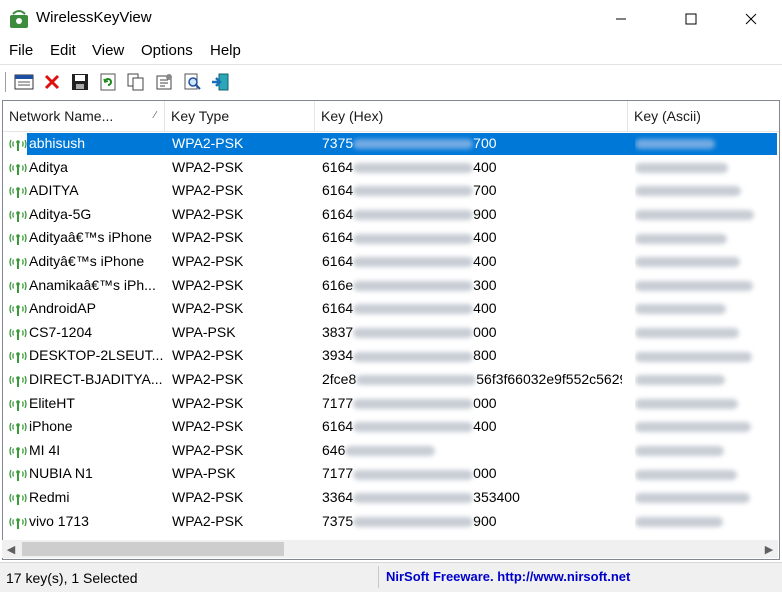 Image resolution: width=782 pixels, height=592 pixels. I want to click on table-row: NUBIA N1 WPA-PSK 7177 000, so click(391, 474).